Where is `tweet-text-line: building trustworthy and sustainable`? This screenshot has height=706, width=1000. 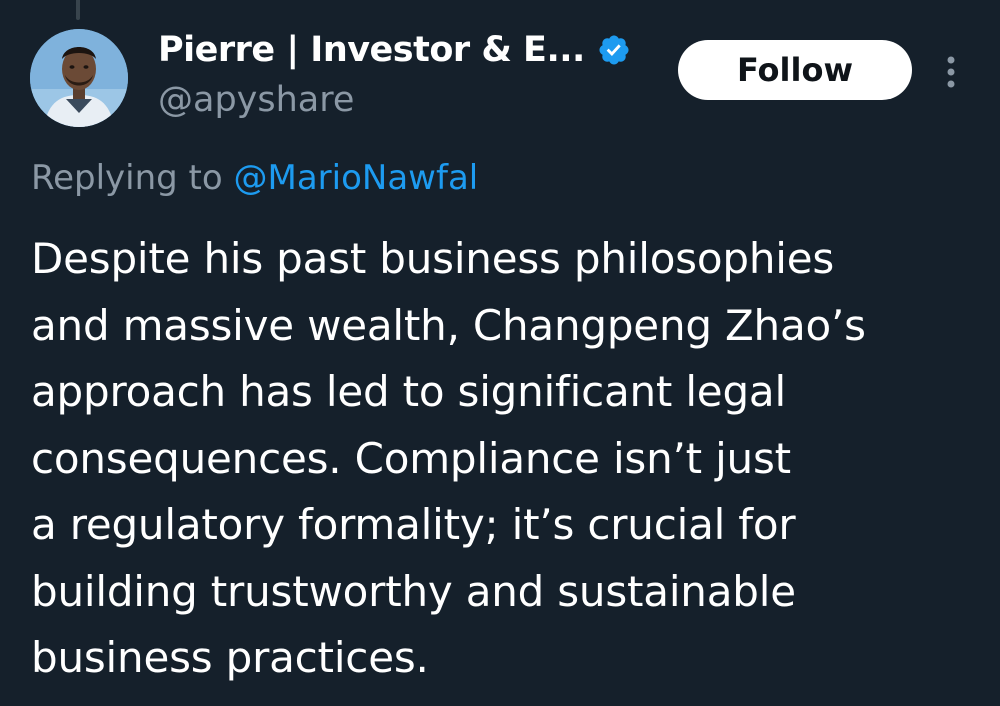 tweet-text-line: building trustworthy and sustainable is located at coordinates (413, 591).